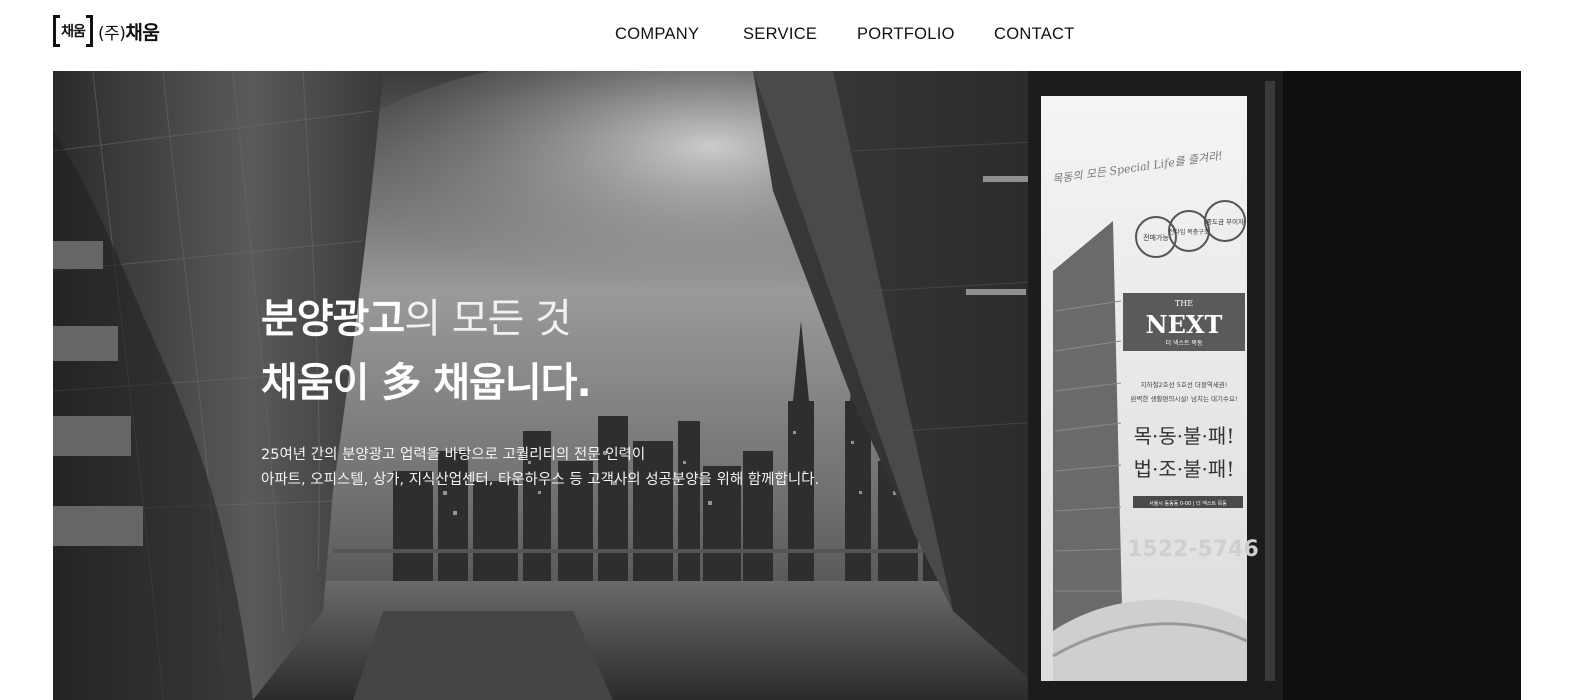 The height and width of the screenshot is (700, 1586). Describe the element at coordinates (1184, 436) in the screenshot. I see `billboard-slogan-1: 목·동·불·패!` at that location.